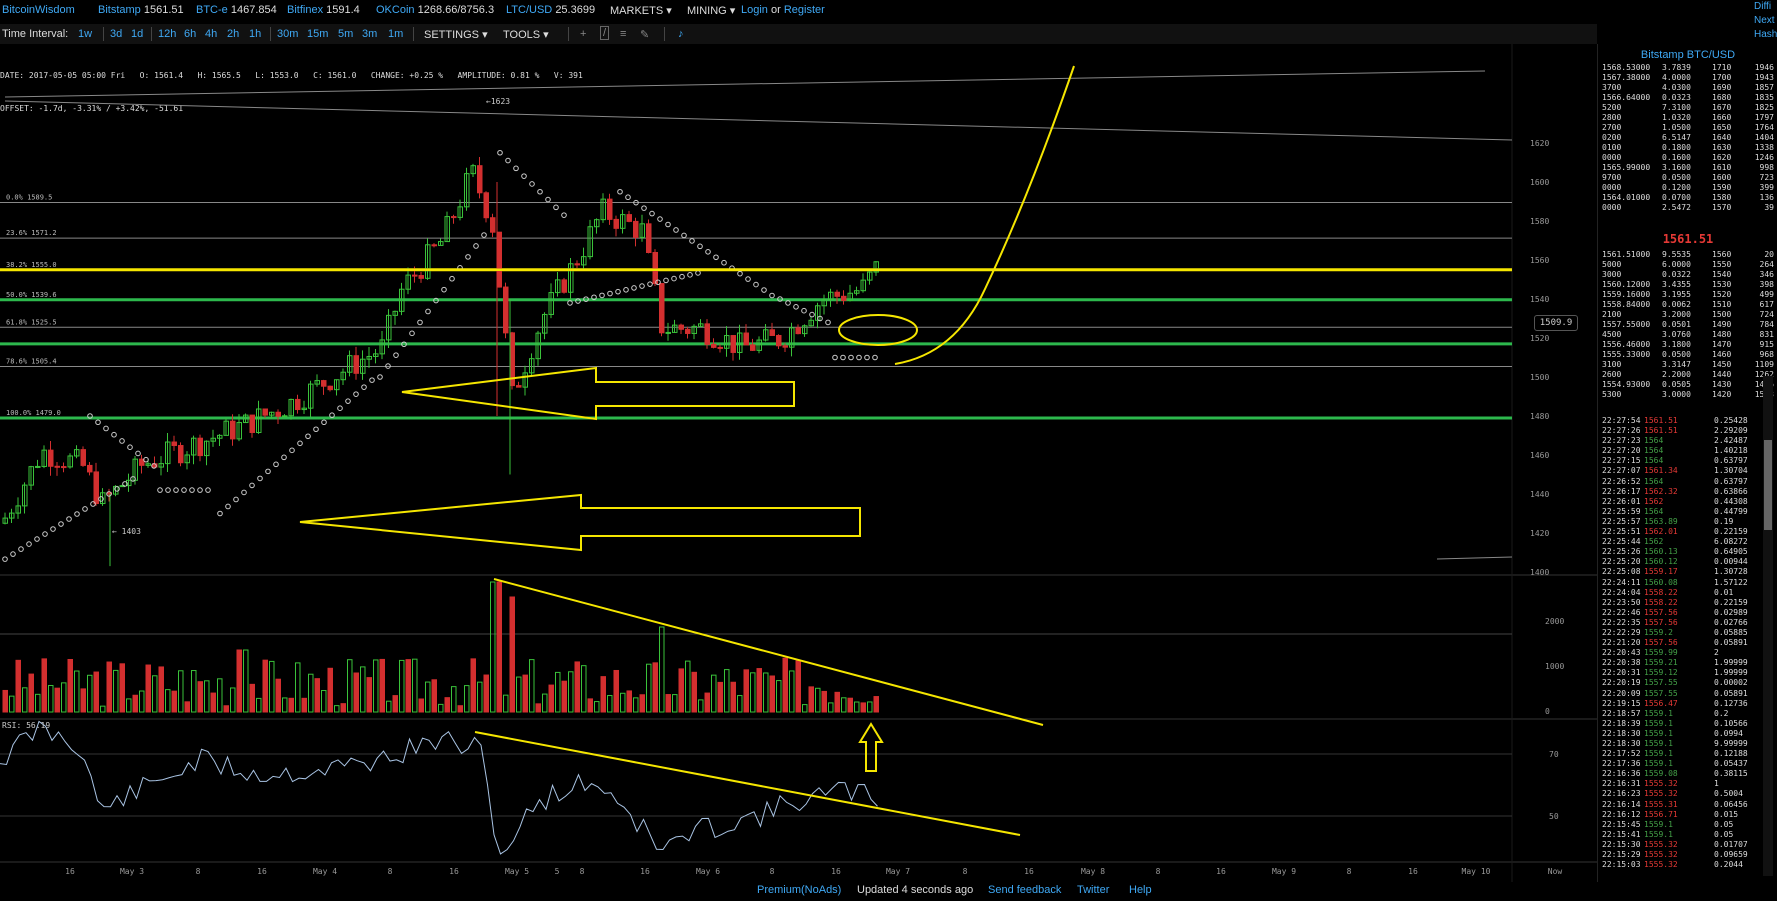 The height and width of the screenshot is (901, 1777). I want to click on bid-row: 5000 6.0000 1550 264, so click(1688, 265).